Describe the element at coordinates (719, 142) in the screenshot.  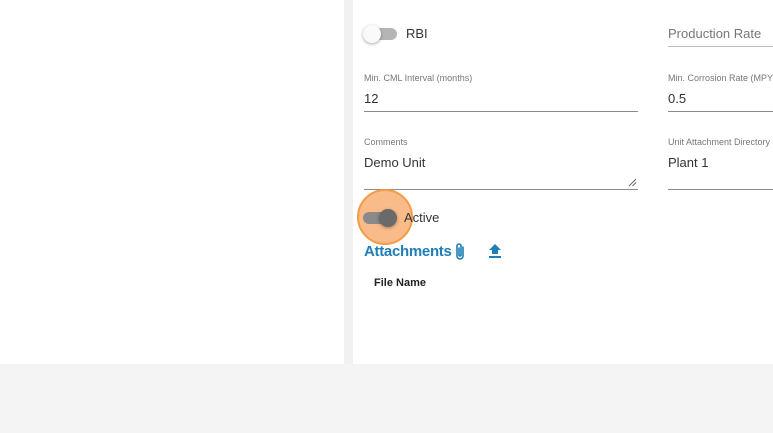
I see `unit-attachment-directory-label: Unit Attachment Directory` at that location.